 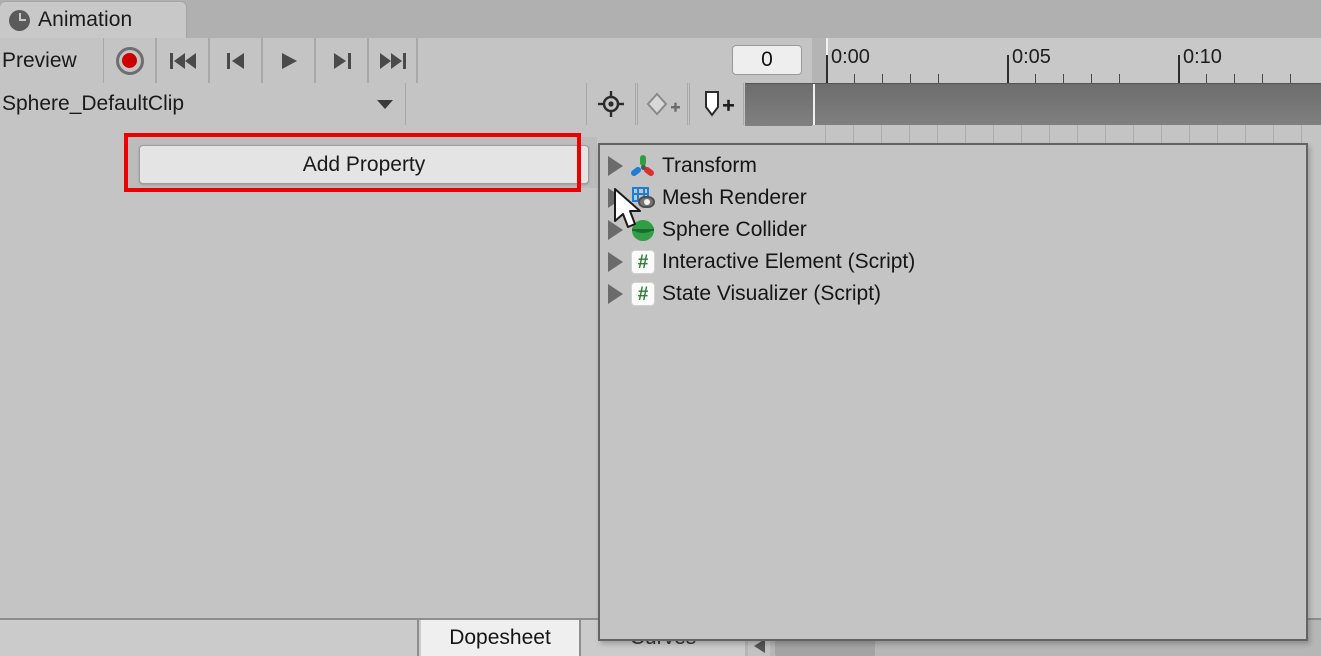 What do you see at coordinates (614, 60) in the screenshot?
I see `frame-field-container` at bounding box center [614, 60].